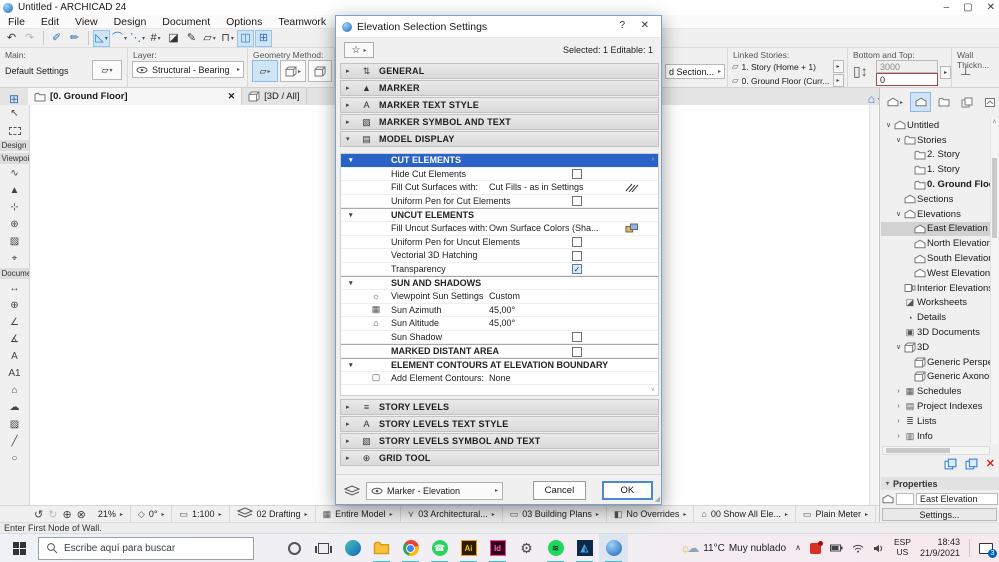 The width and height of the screenshot is (999, 562). What do you see at coordinates (15, 130) in the screenshot?
I see `marquee-tool-button` at bounding box center [15, 130].